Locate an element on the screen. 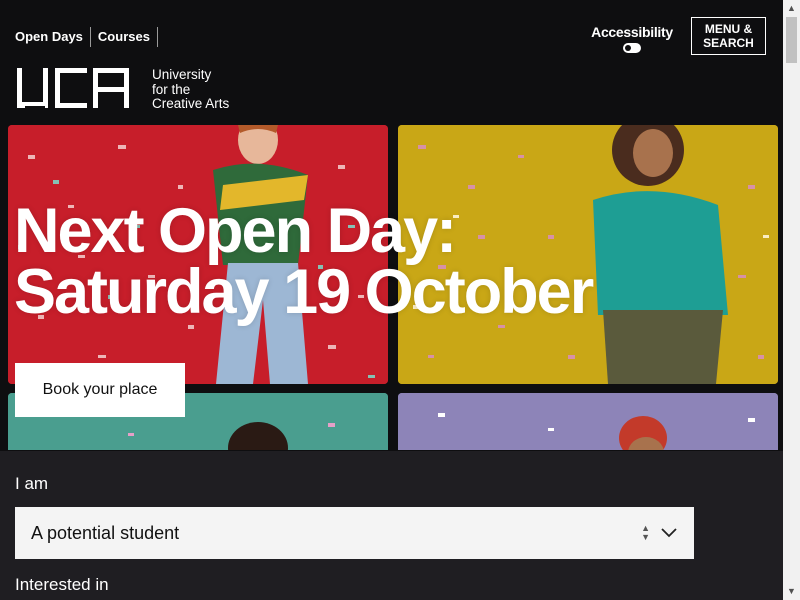 The width and height of the screenshot is (800, 600). menu-search-button: MENU & SEARCH is located at coordinates (728, 36).